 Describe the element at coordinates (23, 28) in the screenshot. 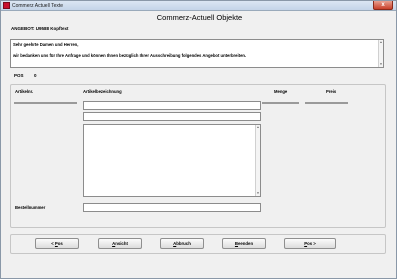

I see `offer-label: ANGEBOT:` at that location.